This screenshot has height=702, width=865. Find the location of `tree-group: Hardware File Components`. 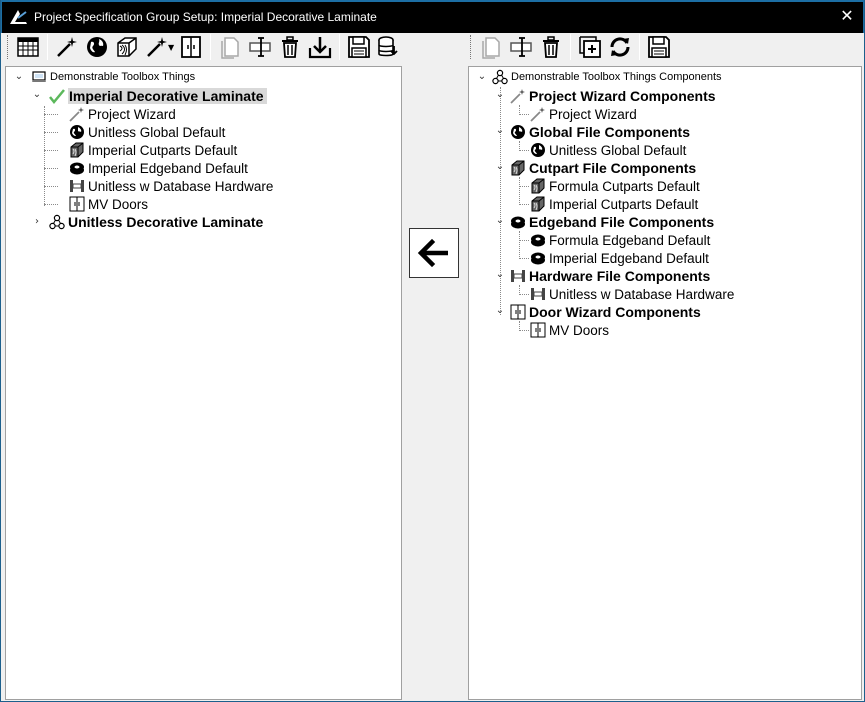

tree-group: Hardware File Components is located at coordinates (609, 276).